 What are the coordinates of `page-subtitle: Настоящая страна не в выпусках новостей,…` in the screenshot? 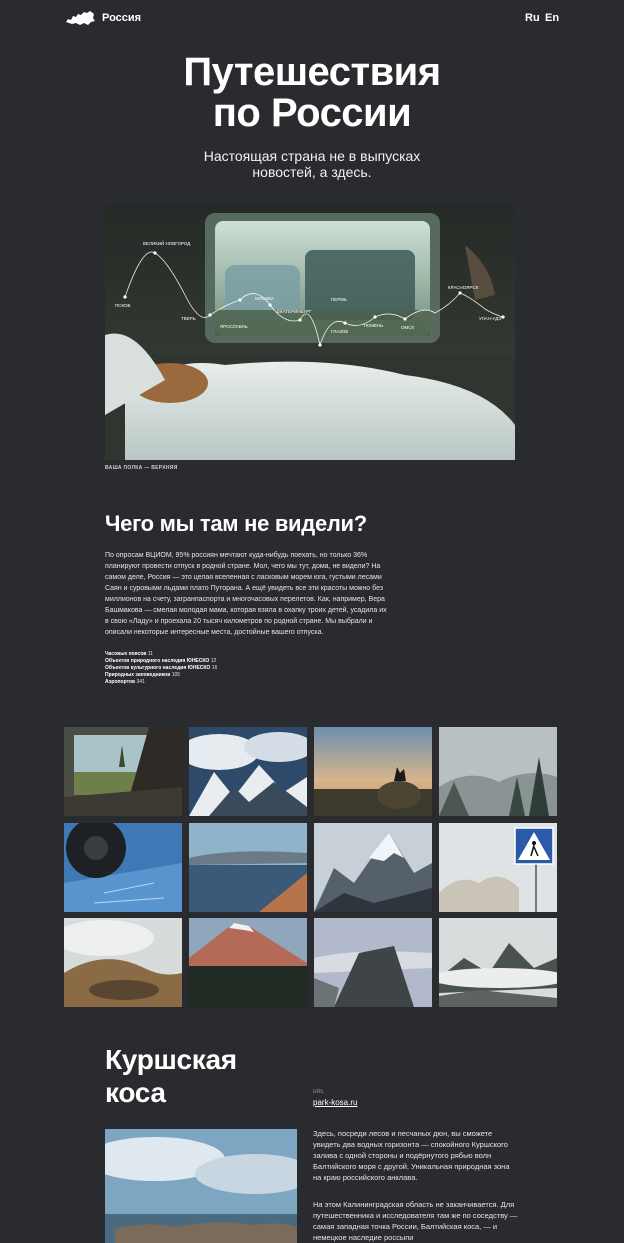 It's located at (312, 164).